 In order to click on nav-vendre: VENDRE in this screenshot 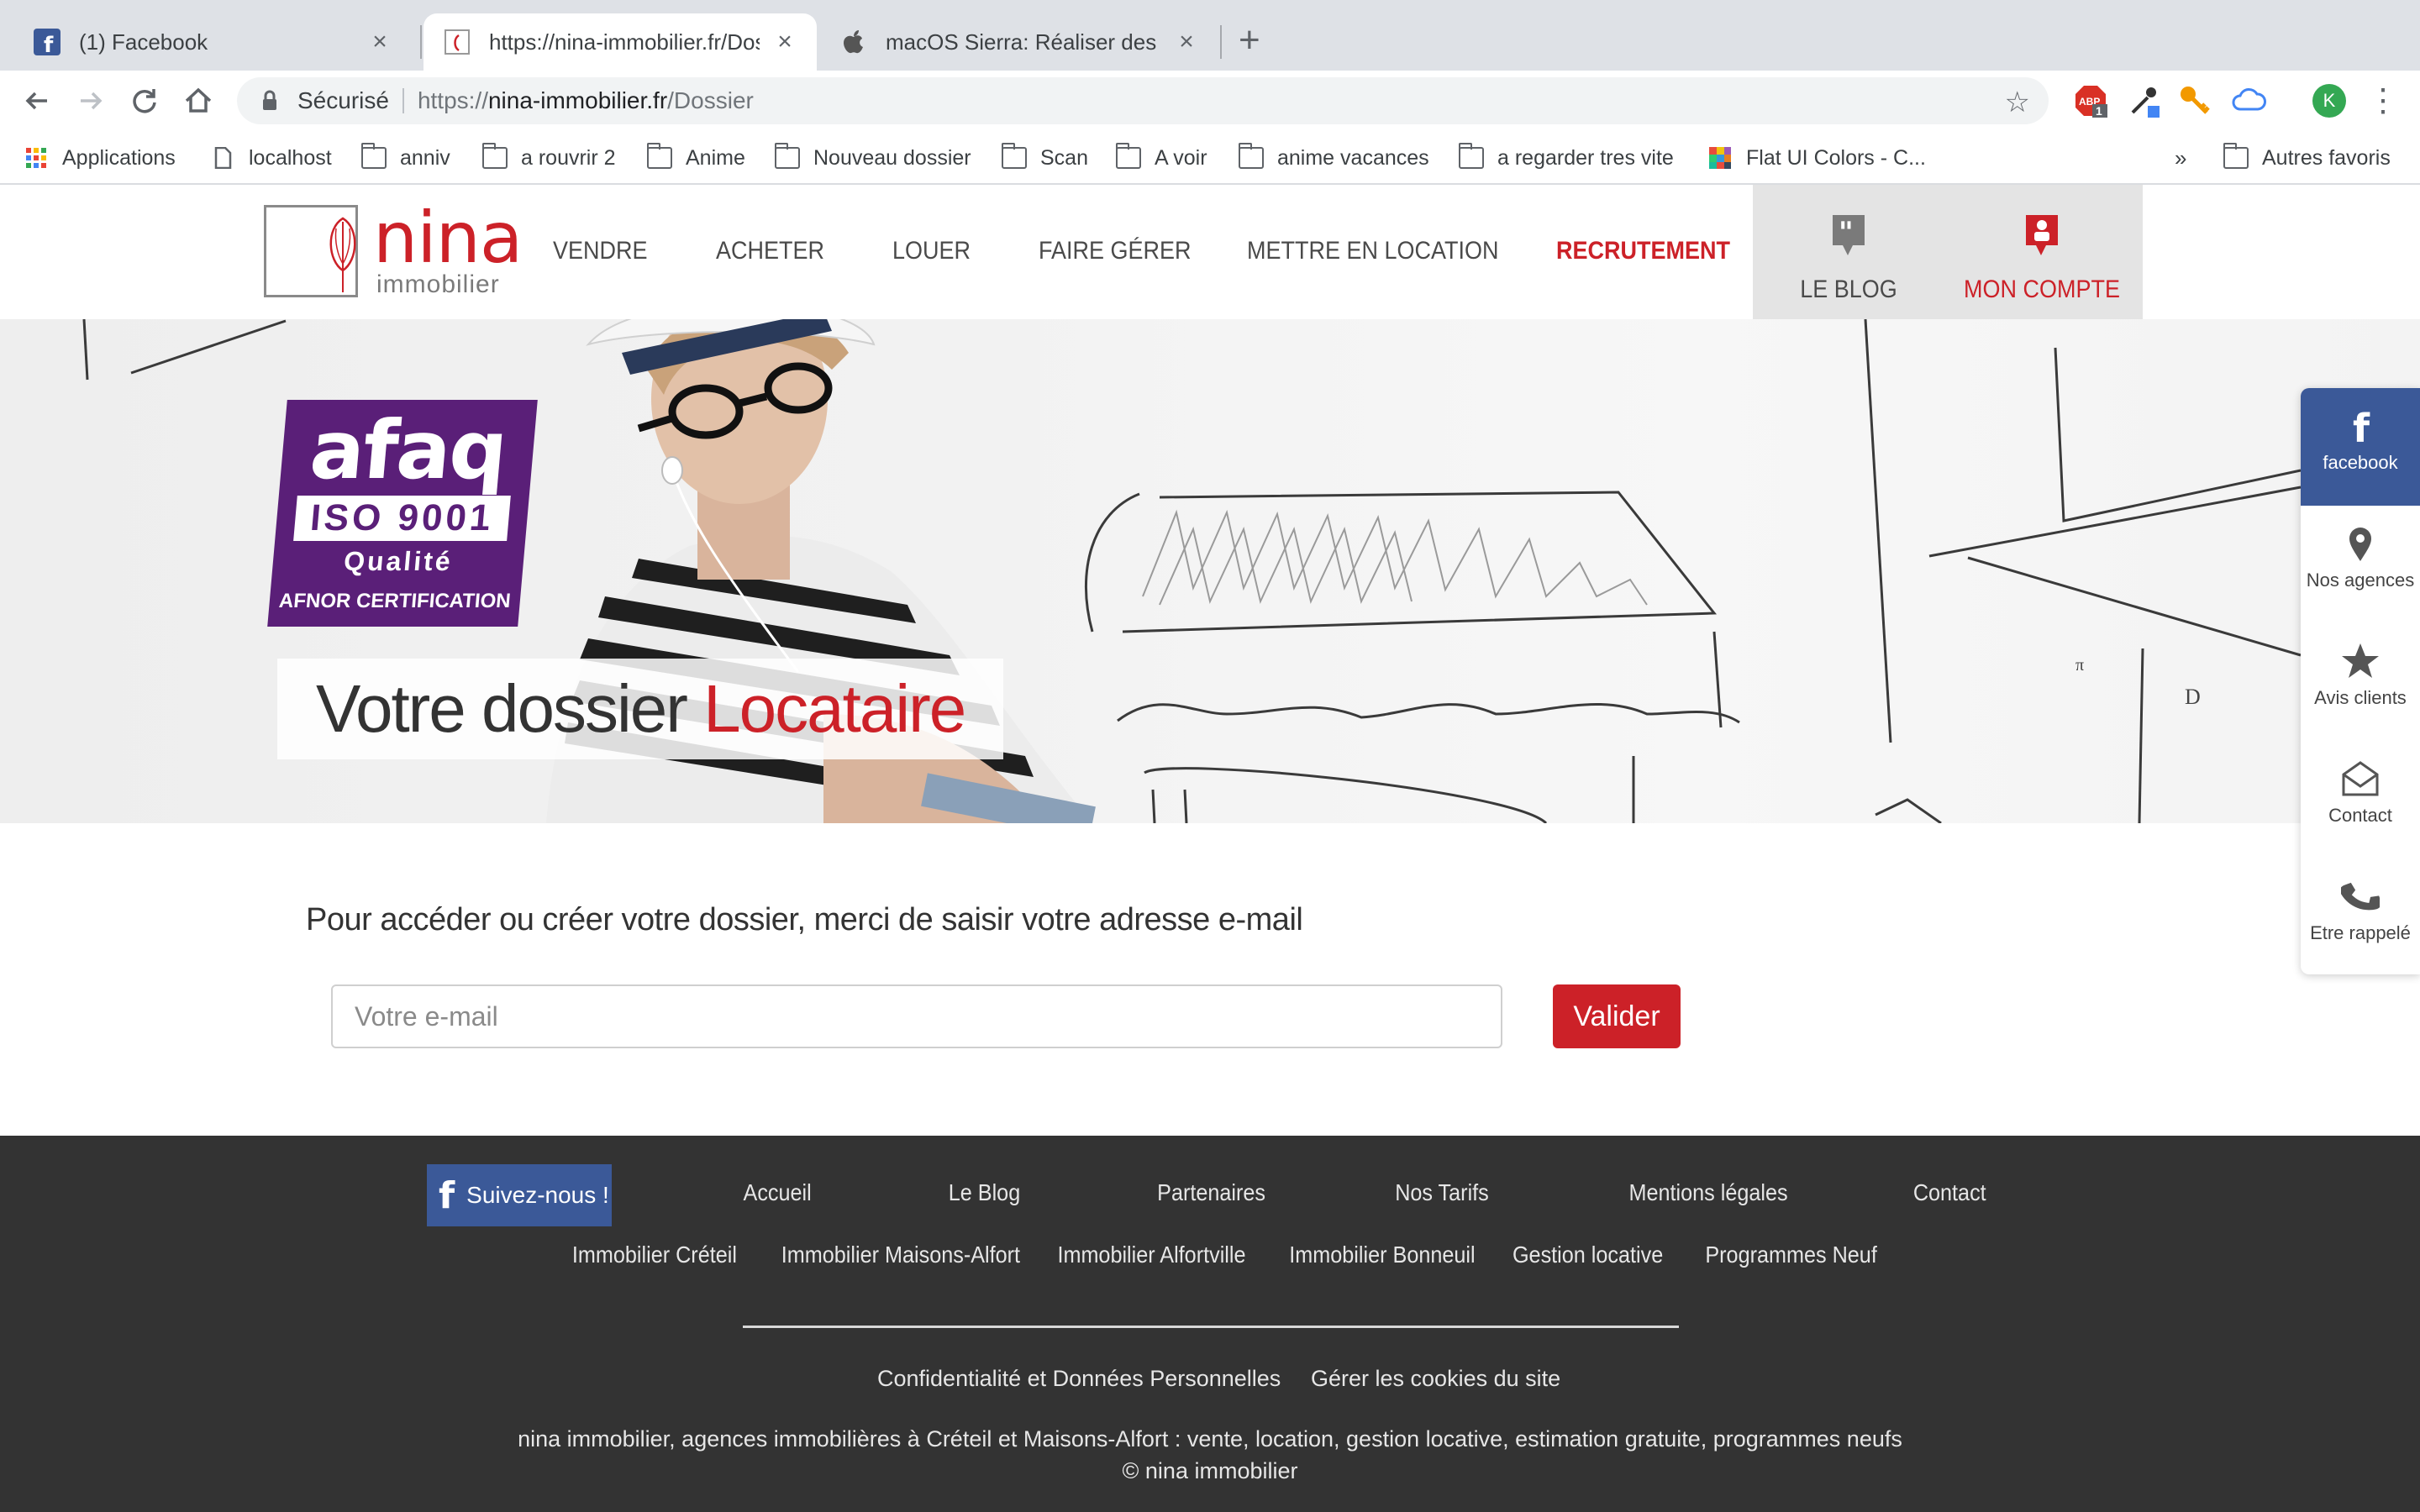, I will do `click(600, 251)`.